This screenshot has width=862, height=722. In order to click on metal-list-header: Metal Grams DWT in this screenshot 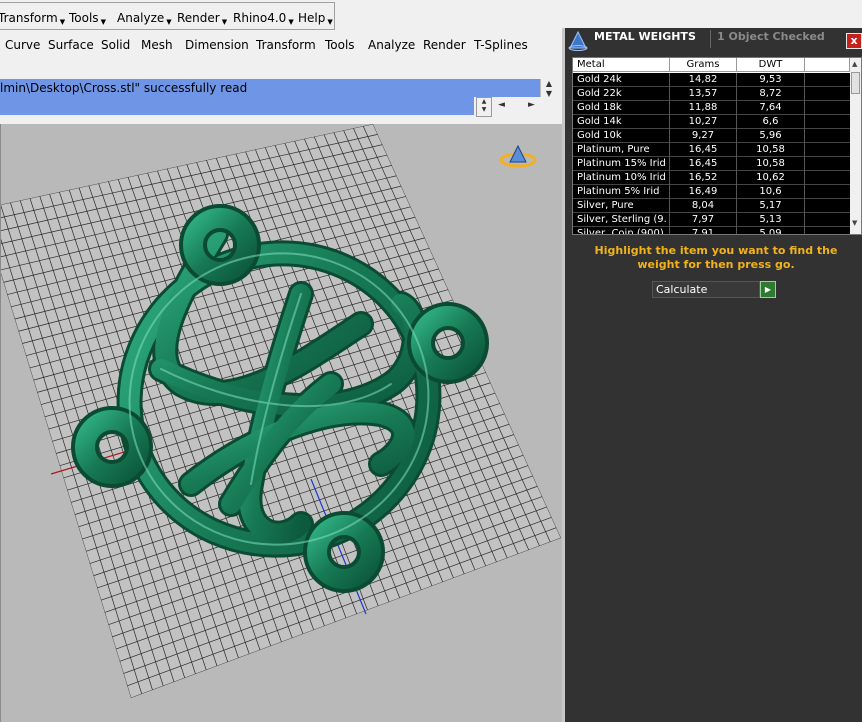, I will do `click(711, 65)`.